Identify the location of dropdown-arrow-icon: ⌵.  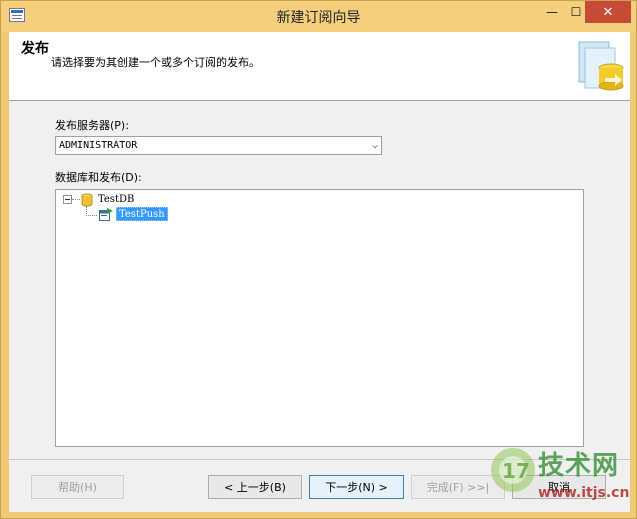
(375, 145).